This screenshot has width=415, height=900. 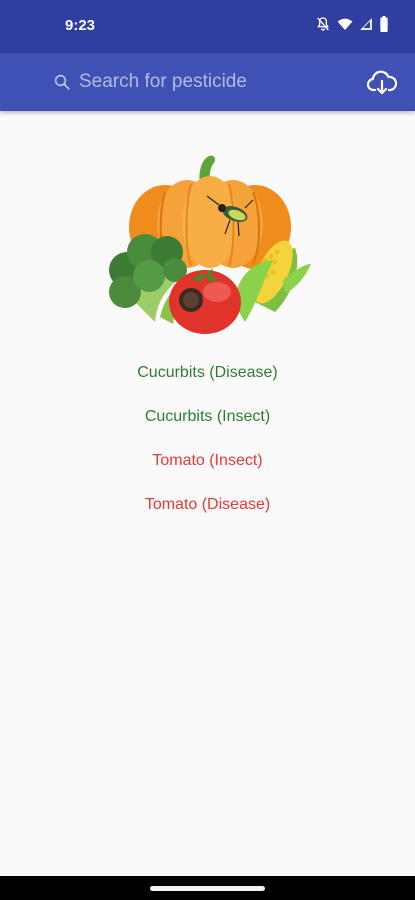 What do you see at coordinates (384, 24) in the screenshot?
I see `battery-icon` at bounding box center [384, 24].